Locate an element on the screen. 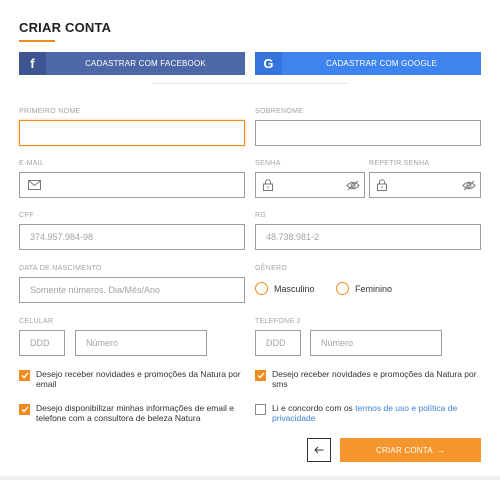 The height and width of the screenshot is (480, 500). rg-input is located at coordinates (368, 237).